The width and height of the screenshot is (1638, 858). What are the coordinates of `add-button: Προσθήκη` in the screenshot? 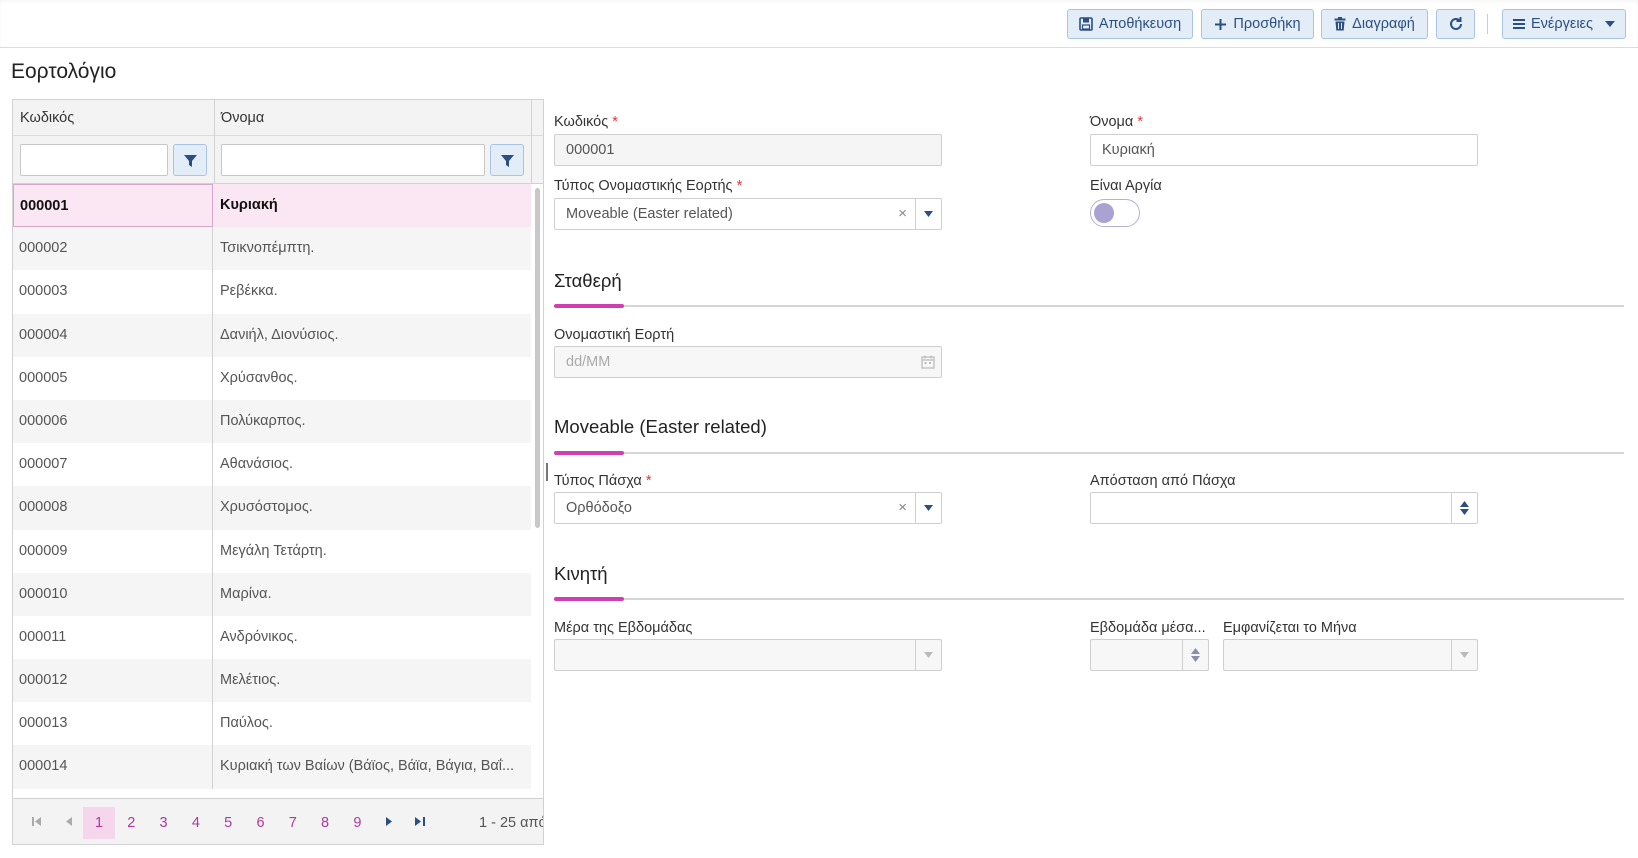 It's located at (1257, 24).